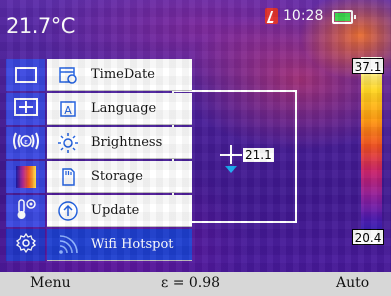 The width and height of the screenshot is (391, 296). I want to click on status-bar: 10:28, so click(316, 17).